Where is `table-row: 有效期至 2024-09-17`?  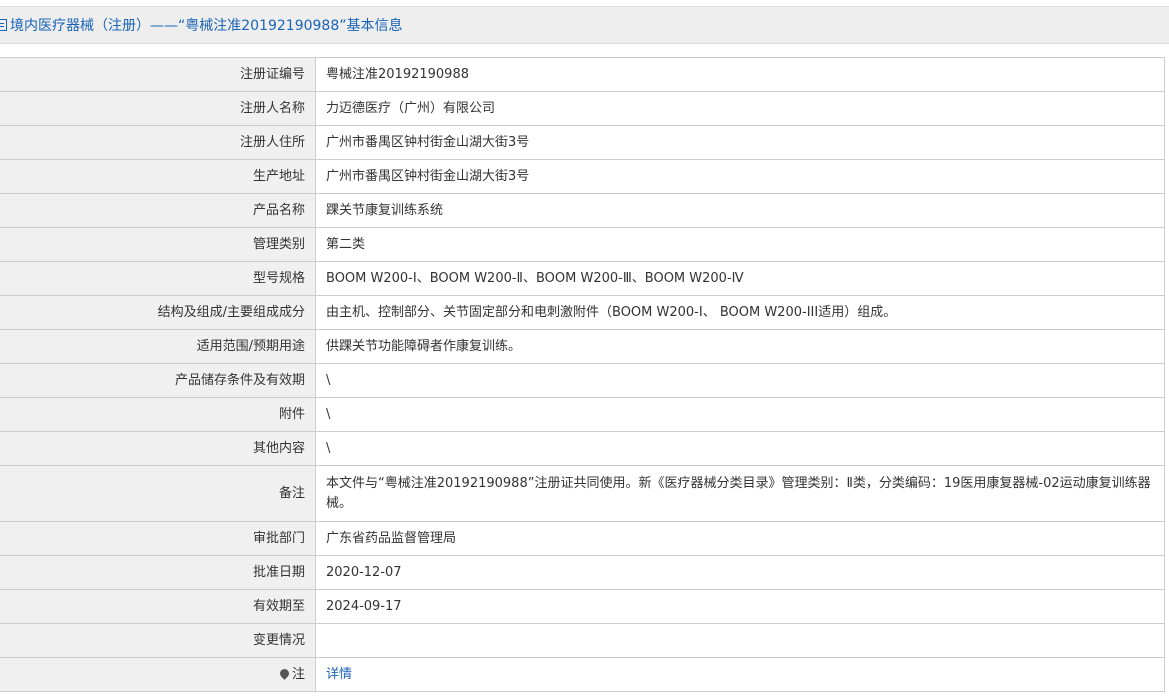
table-row: 有效期至 2024-09-17 is located at coordinates (582, 606).